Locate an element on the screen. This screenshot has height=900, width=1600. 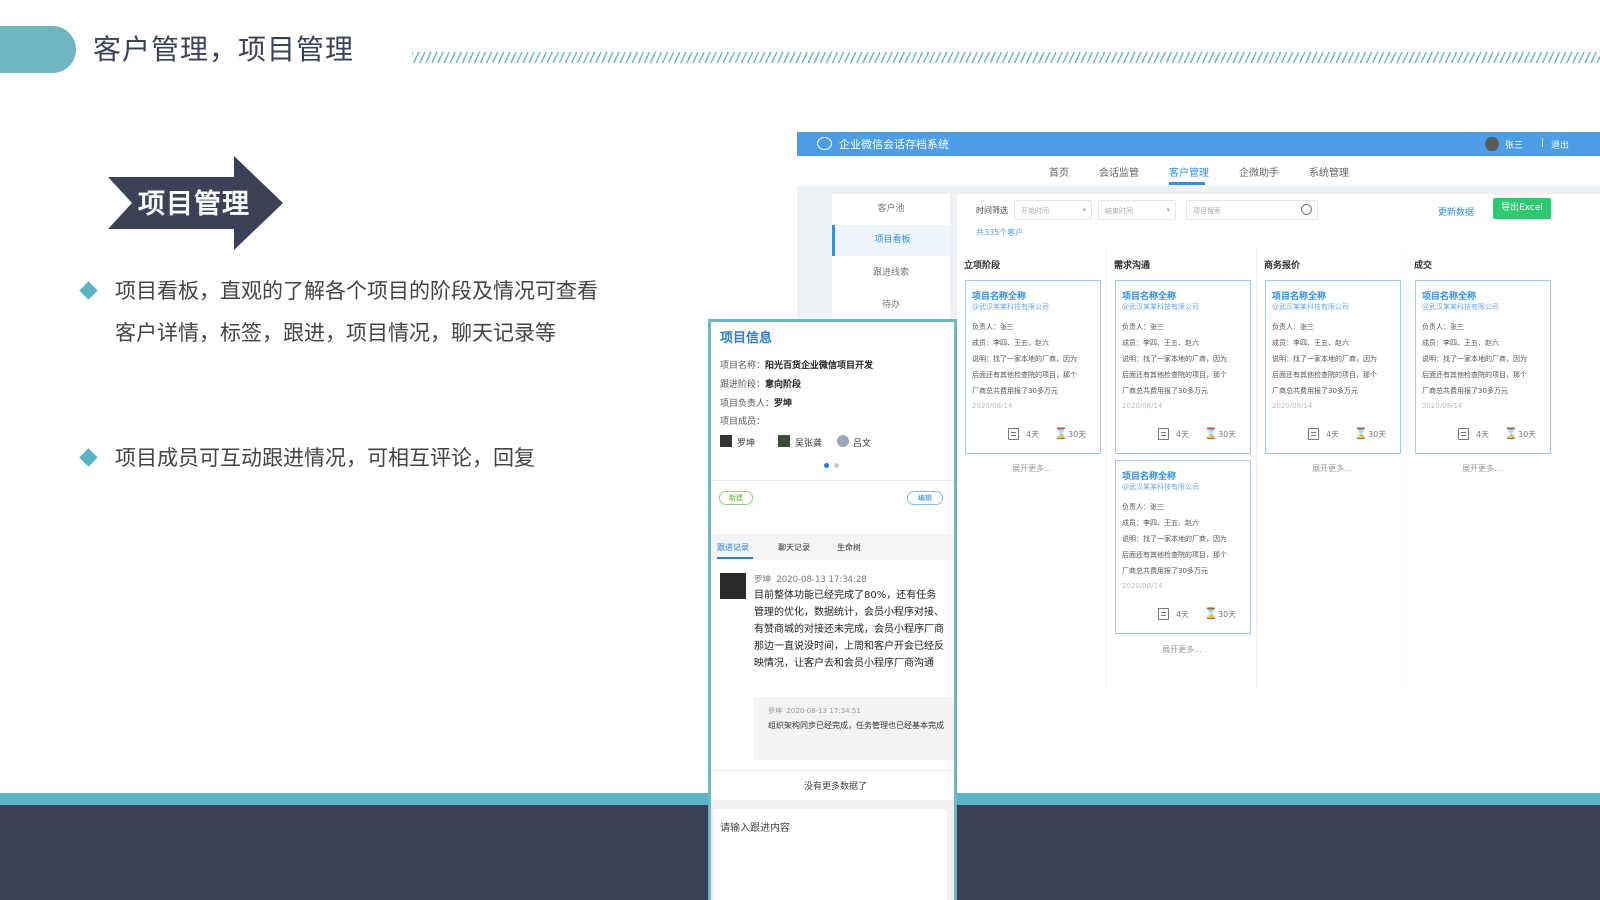
logout-link: 退出 is located at coordinates (1560, 144).